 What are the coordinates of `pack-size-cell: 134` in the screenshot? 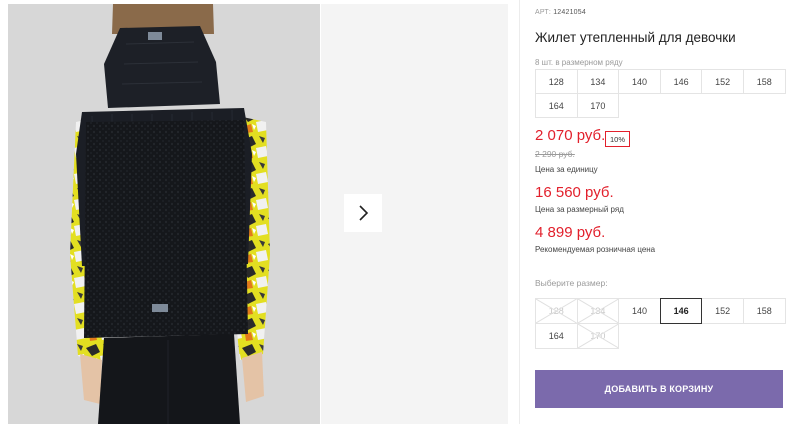 It's located at (598, 81).